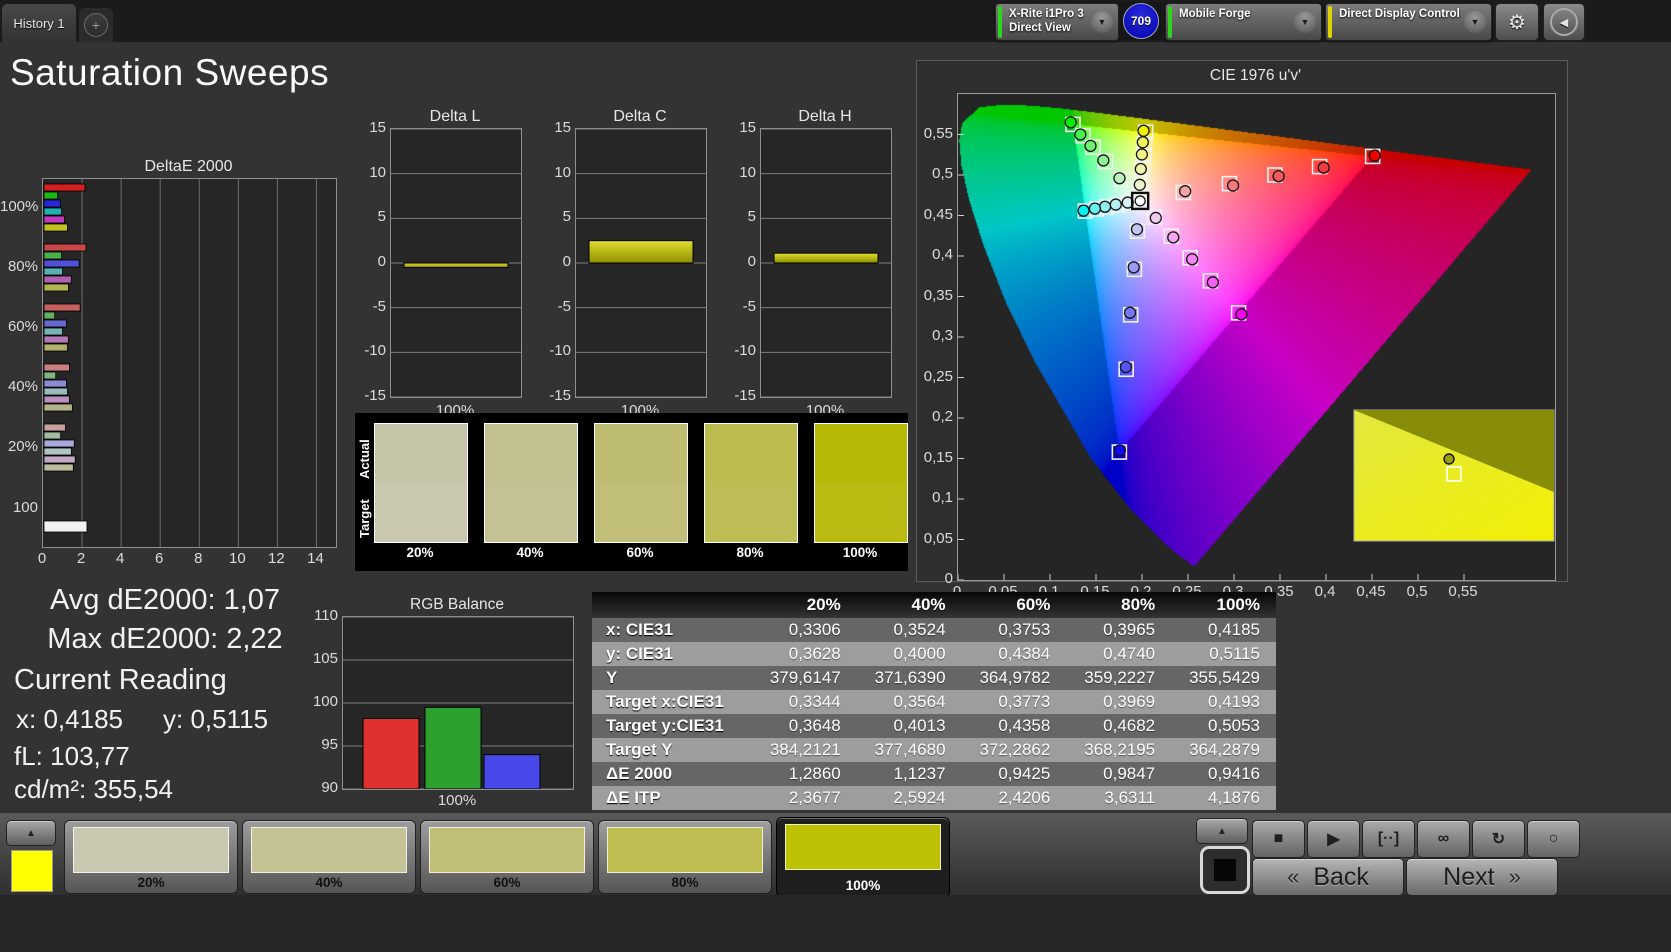 The width and height of the screenshot is (1671, 952). Describe the element at coordinates (562, 172) in the screenshot. I see `delta_c-y-tick: 10` at that location.